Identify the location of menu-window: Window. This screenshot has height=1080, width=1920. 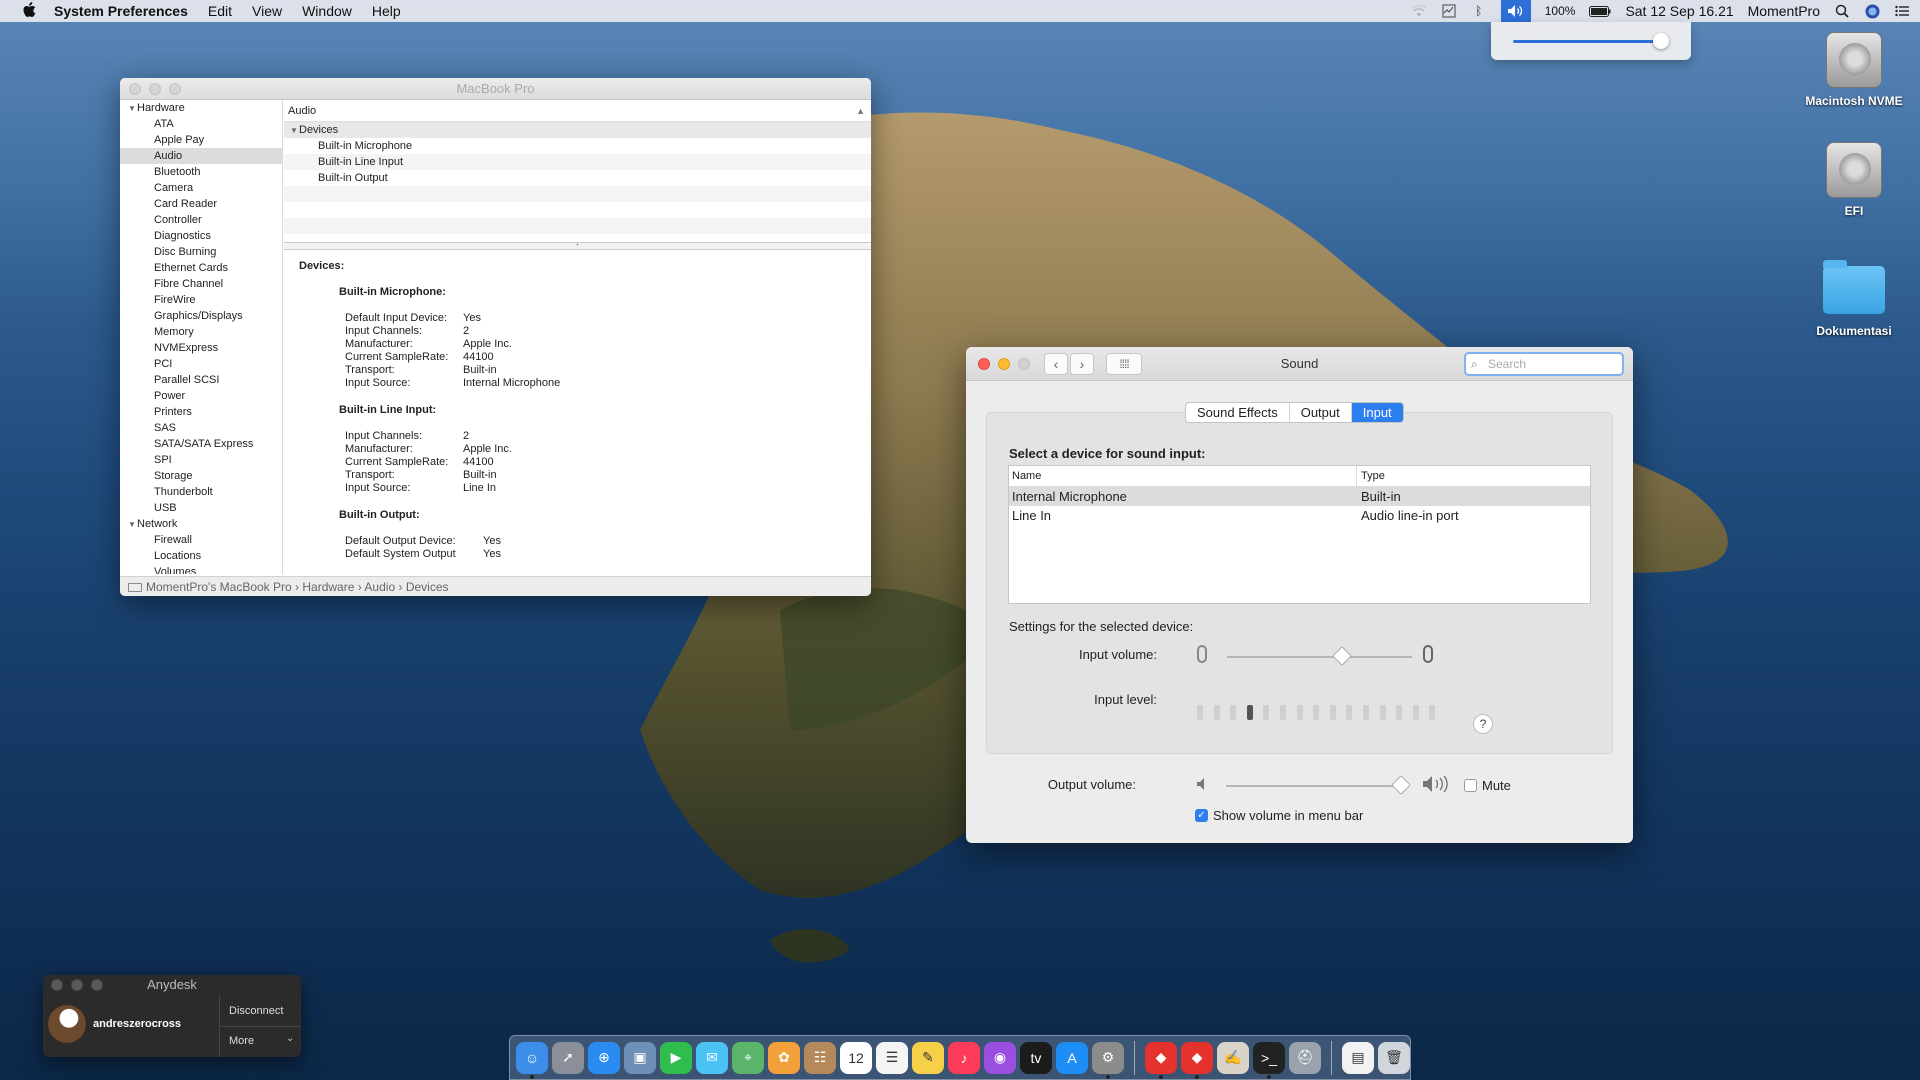
(327, 11).